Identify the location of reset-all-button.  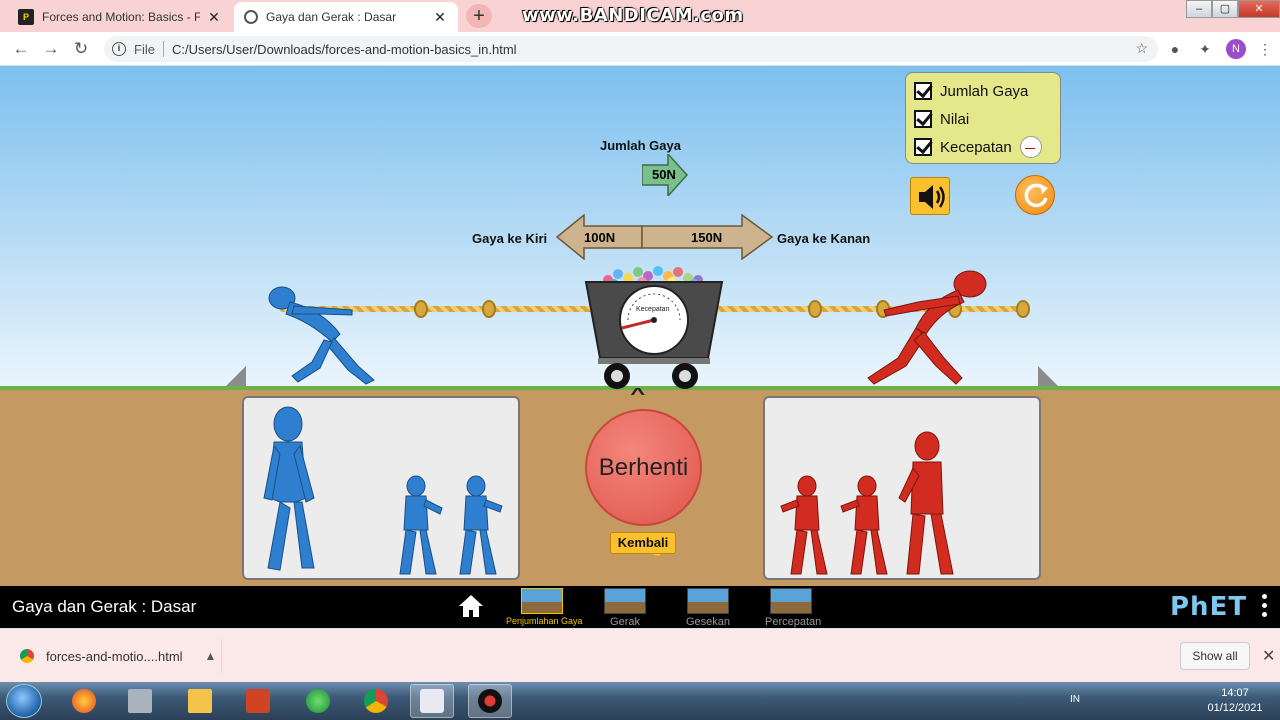
(1035, 195).